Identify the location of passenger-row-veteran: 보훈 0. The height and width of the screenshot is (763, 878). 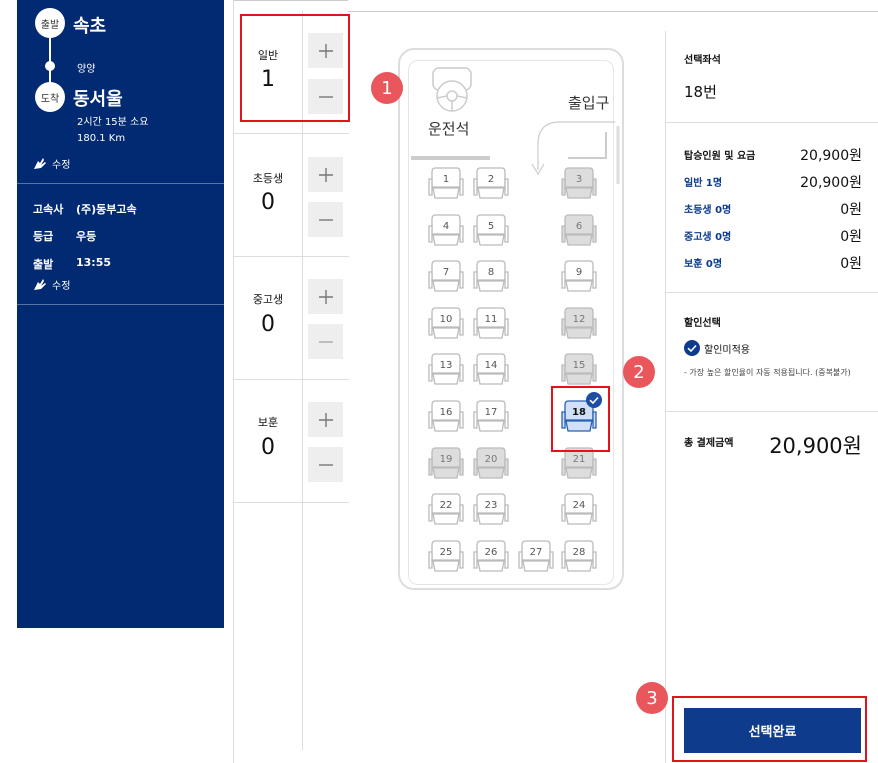
(291, 441).